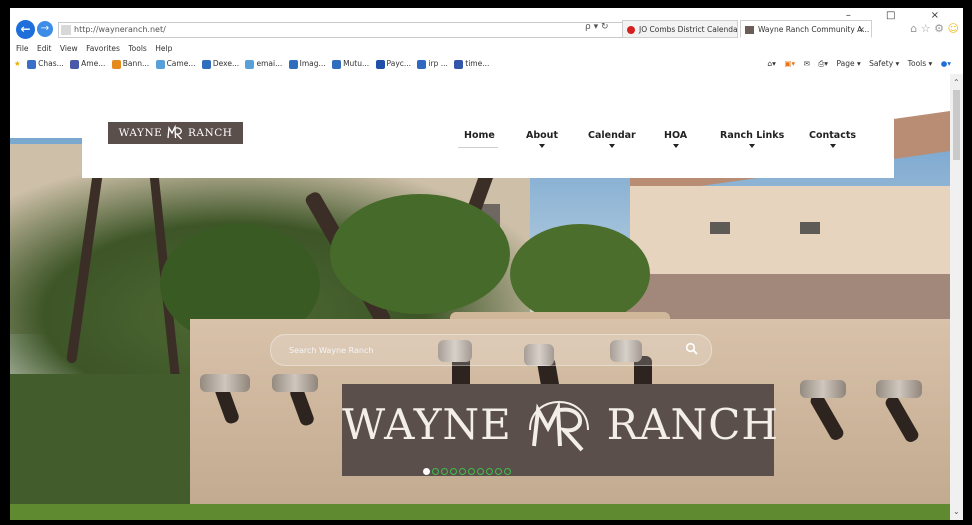 The image size is (972, 525). I want to click on nav-hoa: HOA, so click(675, 139).